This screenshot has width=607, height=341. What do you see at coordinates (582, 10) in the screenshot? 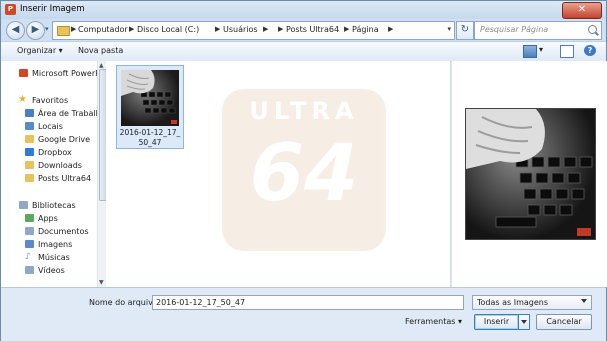
I see `close-button: ✕` at bounding box center [582, 10].